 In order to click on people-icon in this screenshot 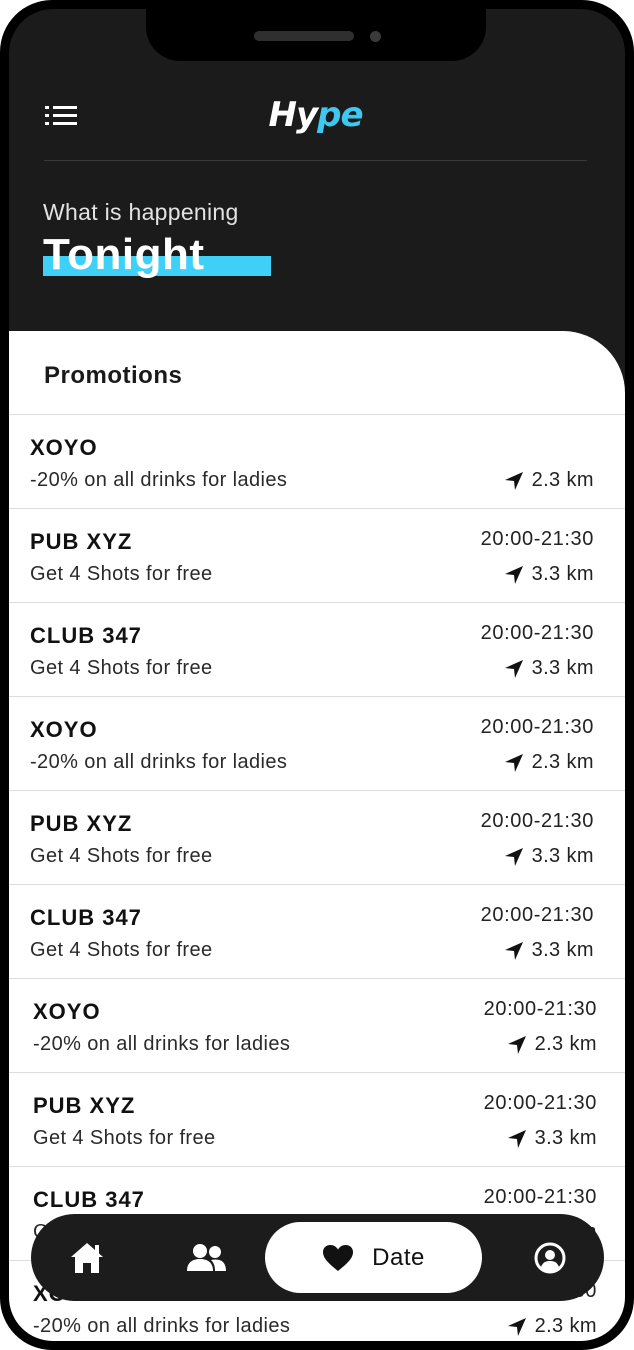, I will do `click(206, 1257)`.